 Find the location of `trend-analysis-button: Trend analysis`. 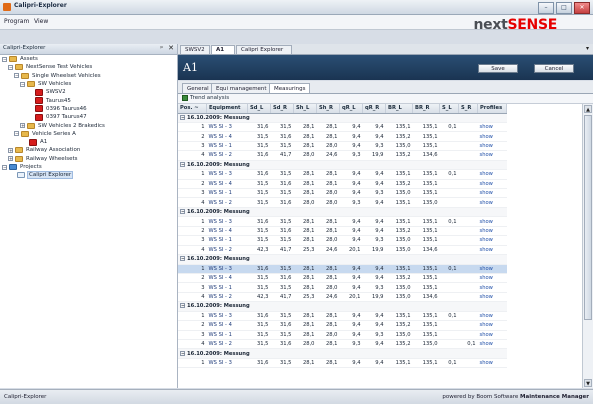

trend-analysis-button: Trend analysis is located at coordinates (205, 98).